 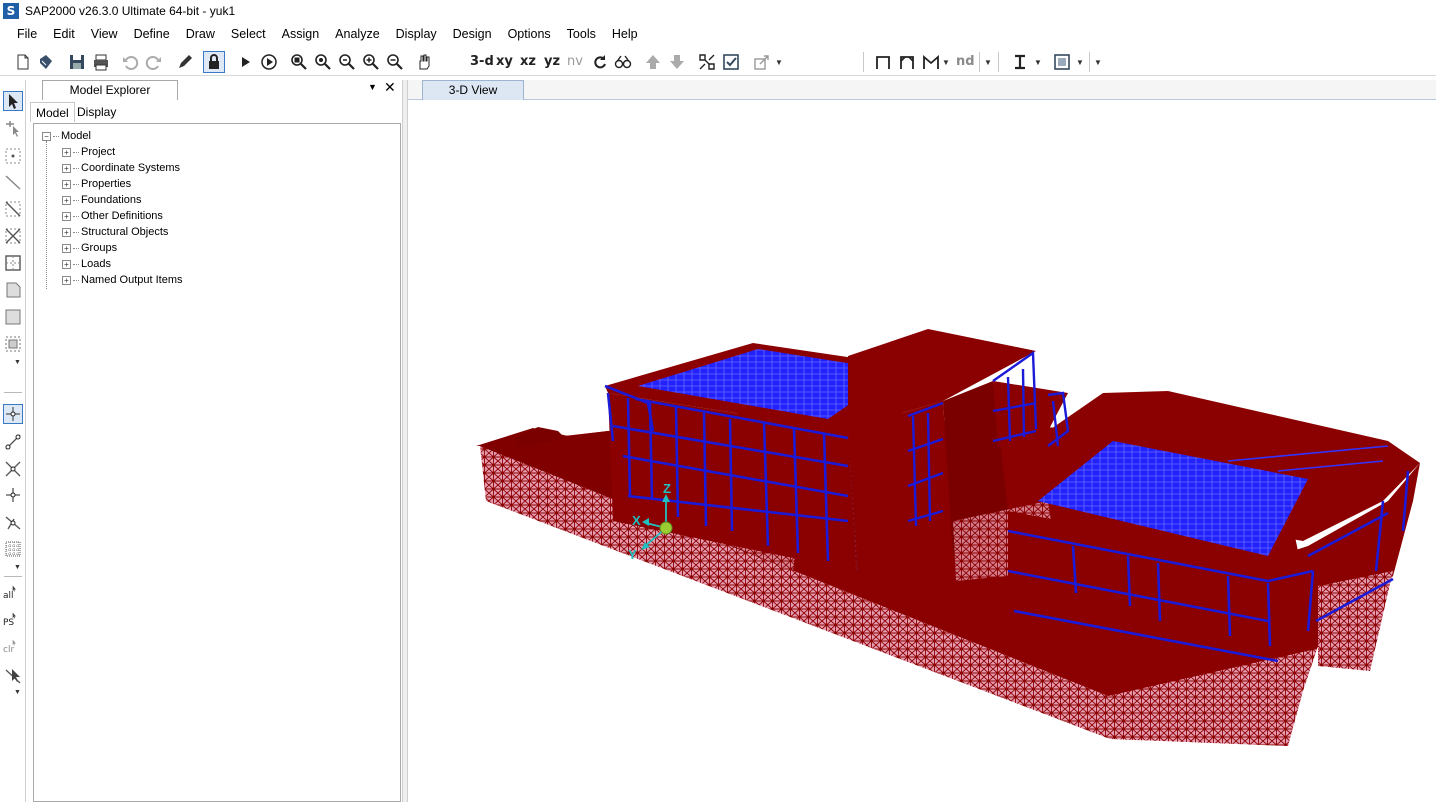 What do you see at coordinates (677, 62) in the screenshot?
I see `move-down-icon` at bounding box center [677, 62].